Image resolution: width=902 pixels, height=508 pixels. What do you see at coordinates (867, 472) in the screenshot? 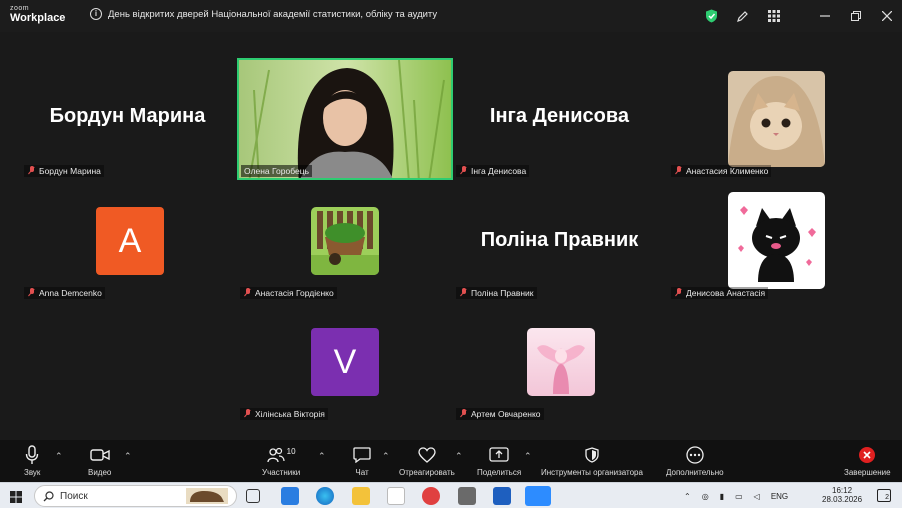
I see `end-meeting-label: Завершение` at bounding box center [867, 472].